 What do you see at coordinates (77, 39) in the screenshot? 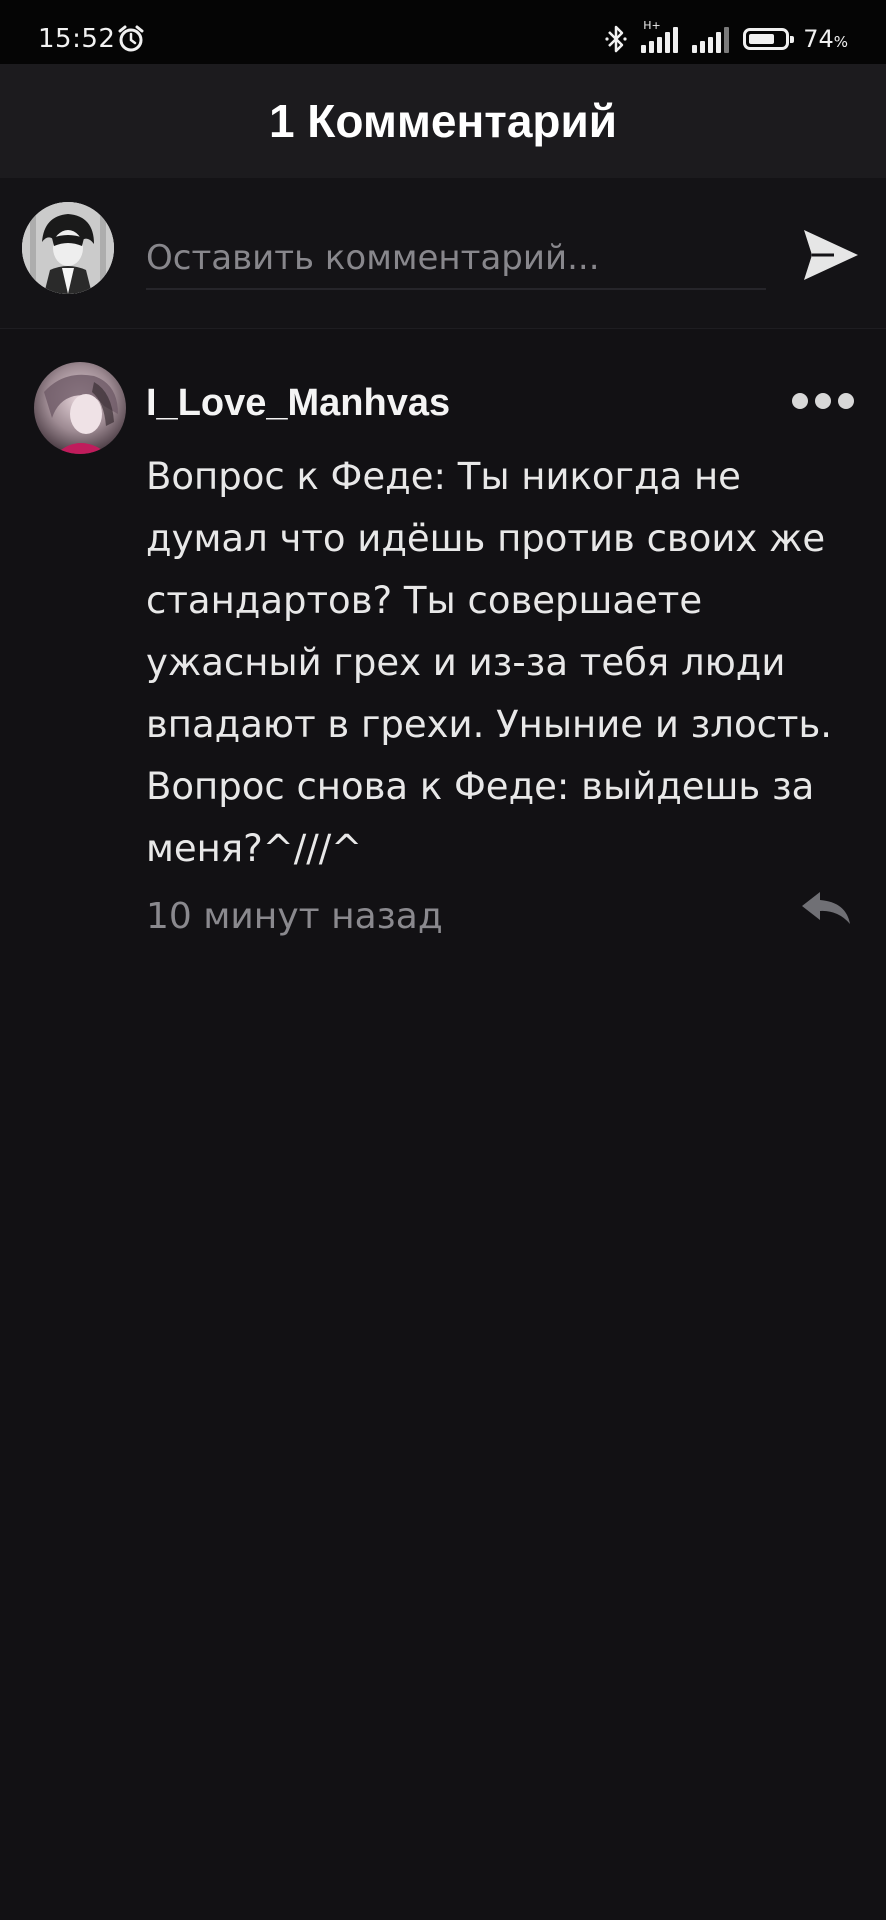
I see `status-time: 15:52` at bounding box center [77, 39].